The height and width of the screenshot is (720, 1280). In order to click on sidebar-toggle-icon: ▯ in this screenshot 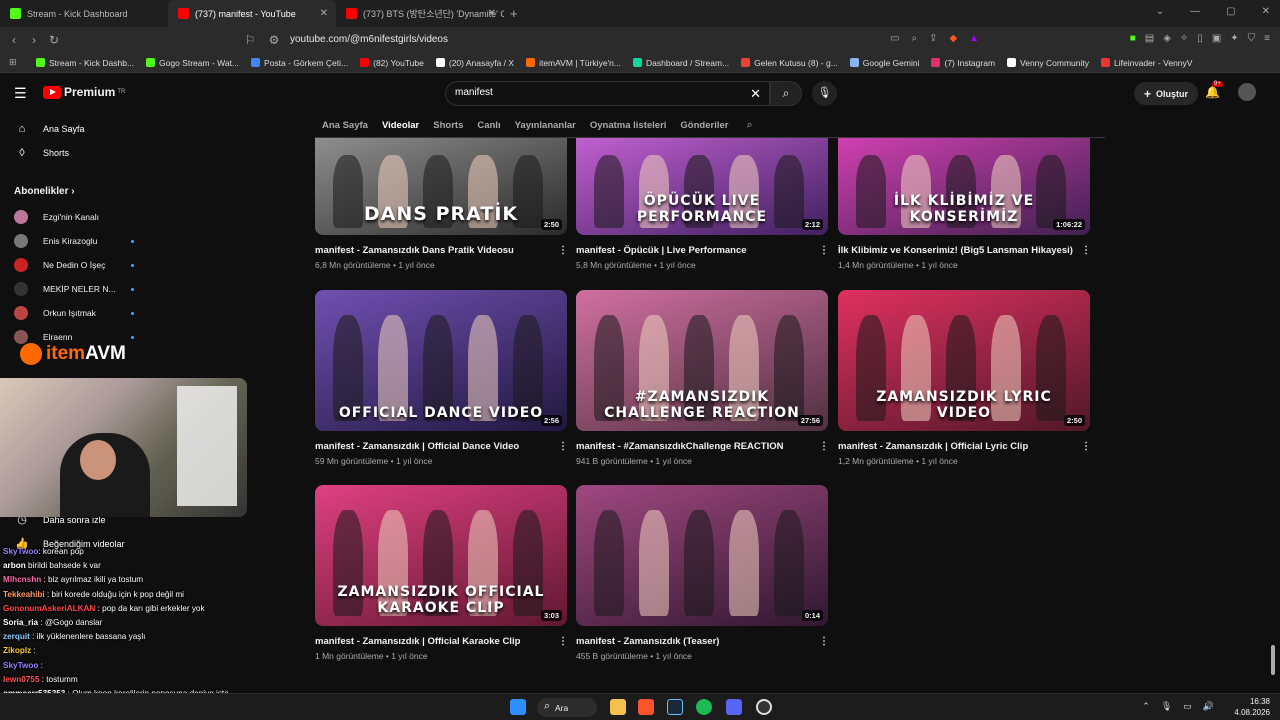, I will do `click(1200, 38)`.